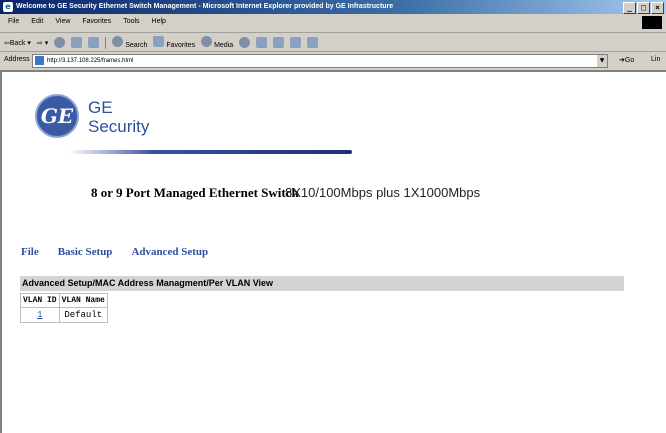  What do you see at coordinates (94, 42) in the screenshot?
I see `home-icon` at bounding box center [94, 42].